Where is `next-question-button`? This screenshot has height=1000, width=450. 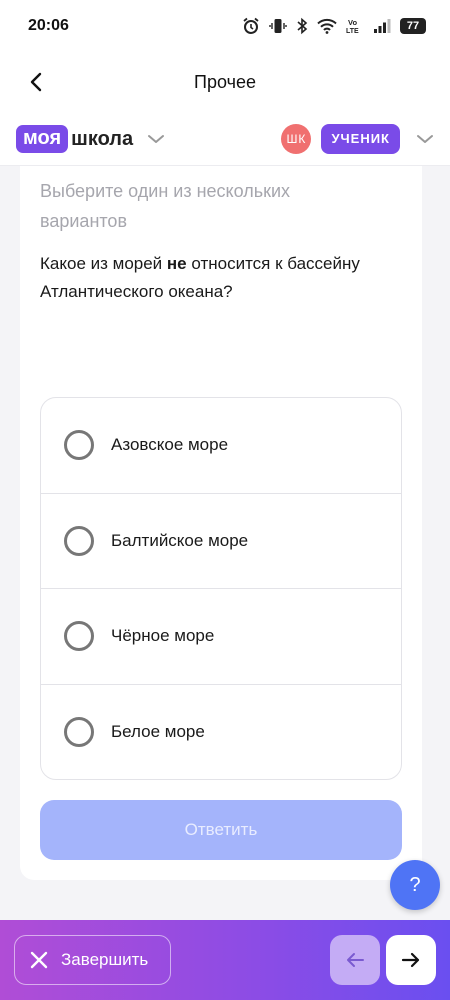
next-question-button is located at coordinates (411, 960).